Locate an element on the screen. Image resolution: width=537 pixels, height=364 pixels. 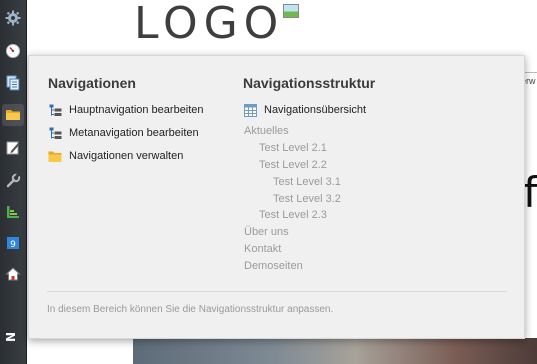
wrench-icon is located at coordinates (13, 180).